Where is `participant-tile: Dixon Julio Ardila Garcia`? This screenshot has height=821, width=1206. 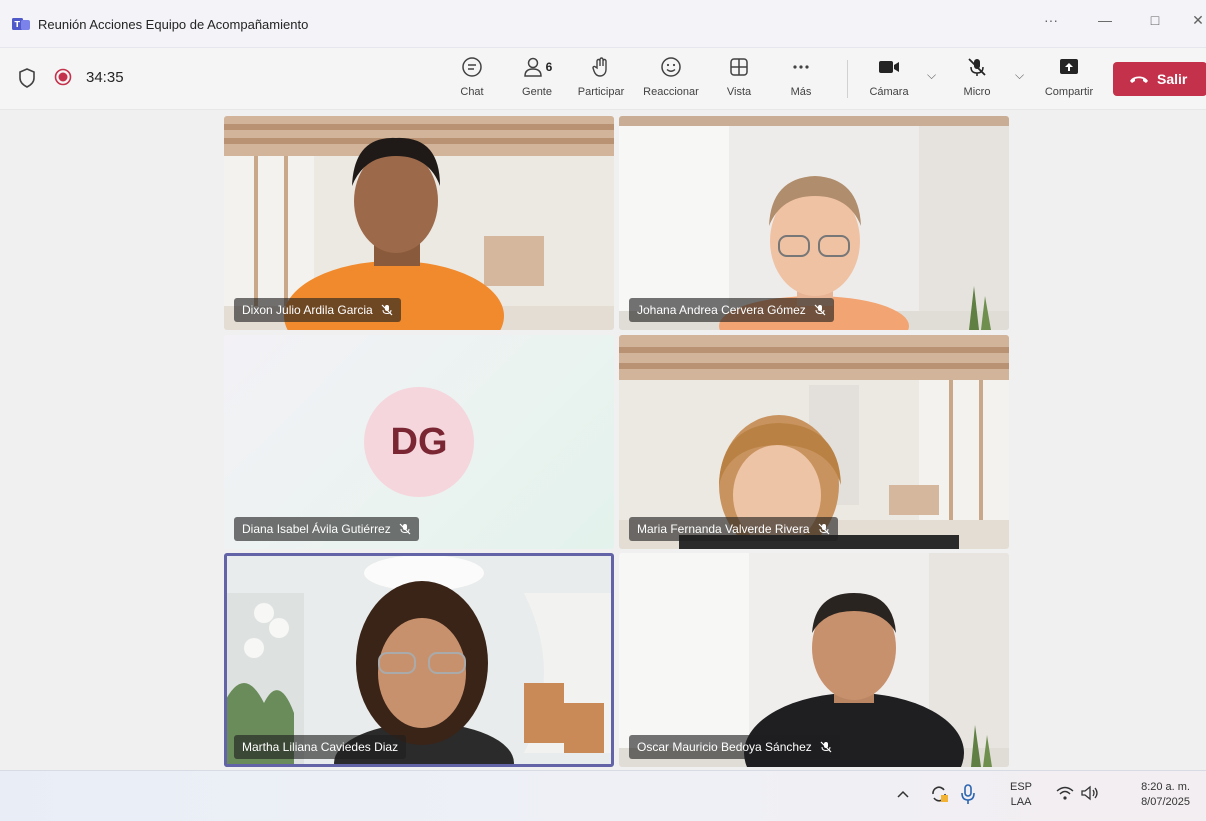
participant-tile: Dixon Julio Ardila Garcia is located at coordinates (419, 223).